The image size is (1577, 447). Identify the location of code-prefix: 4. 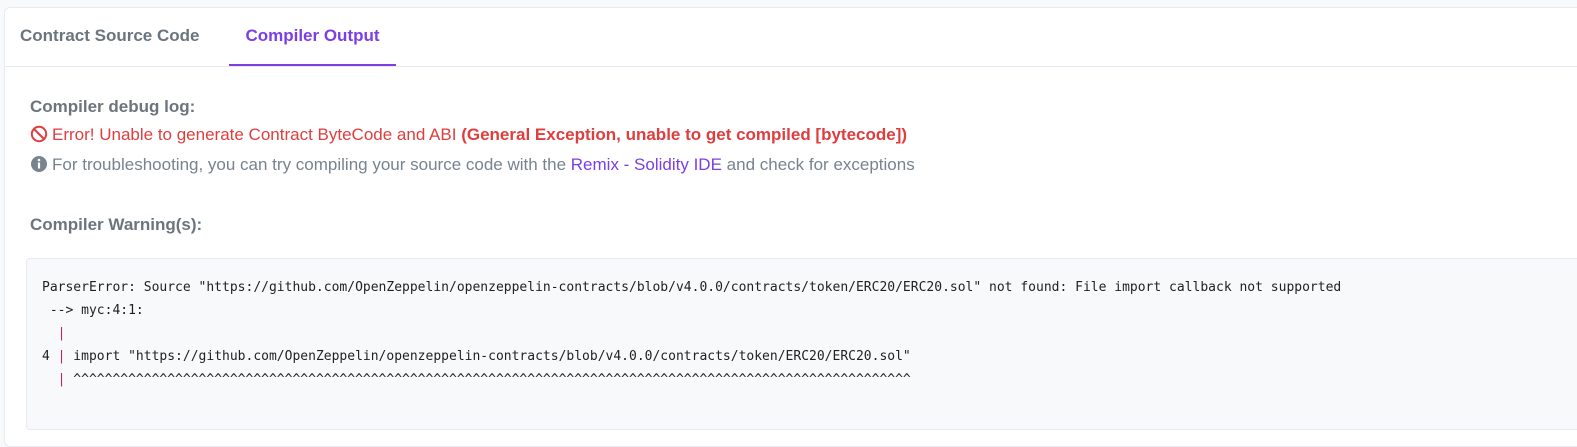
(50, 356).